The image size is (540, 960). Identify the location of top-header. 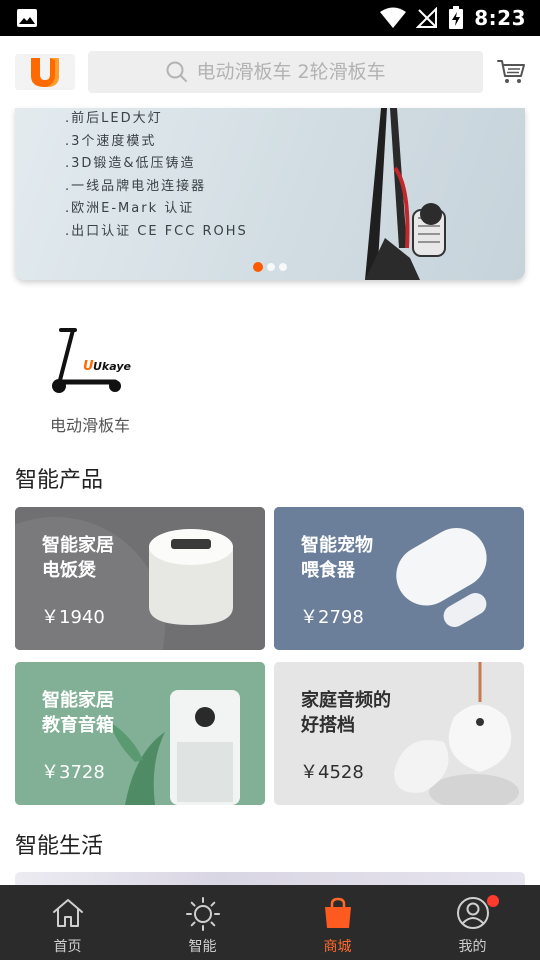
(270, 72).